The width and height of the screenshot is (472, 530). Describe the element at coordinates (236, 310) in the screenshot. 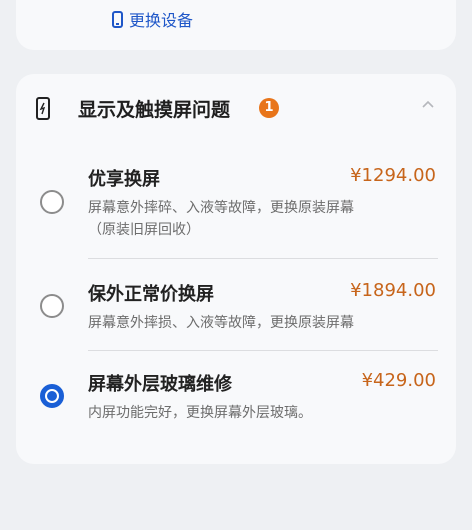

I see `repair-option-2: 保外正常价换屏 ¥1894.00 屏幕意外摔损、入液等故障，更换原装屏幕` at that location.